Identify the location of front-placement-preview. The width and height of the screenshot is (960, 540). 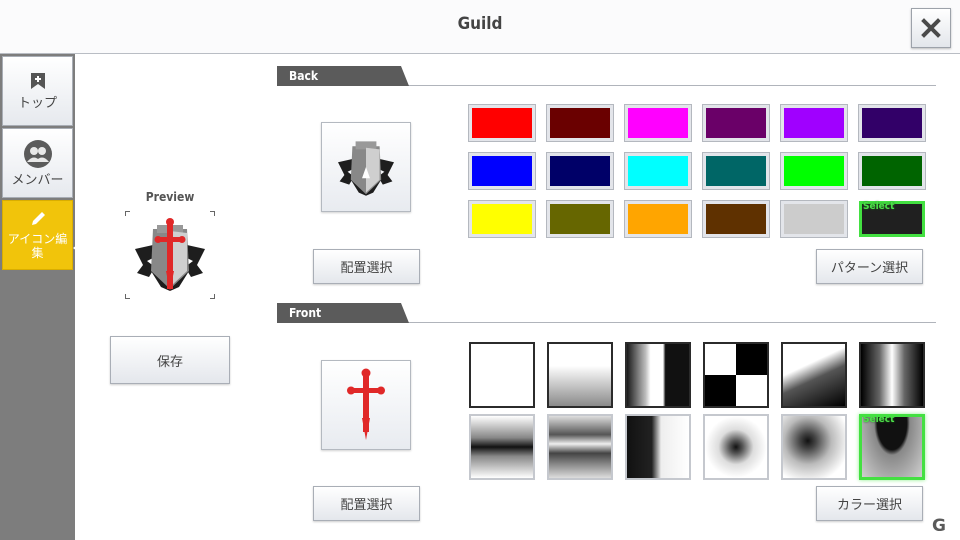
(366, 405).